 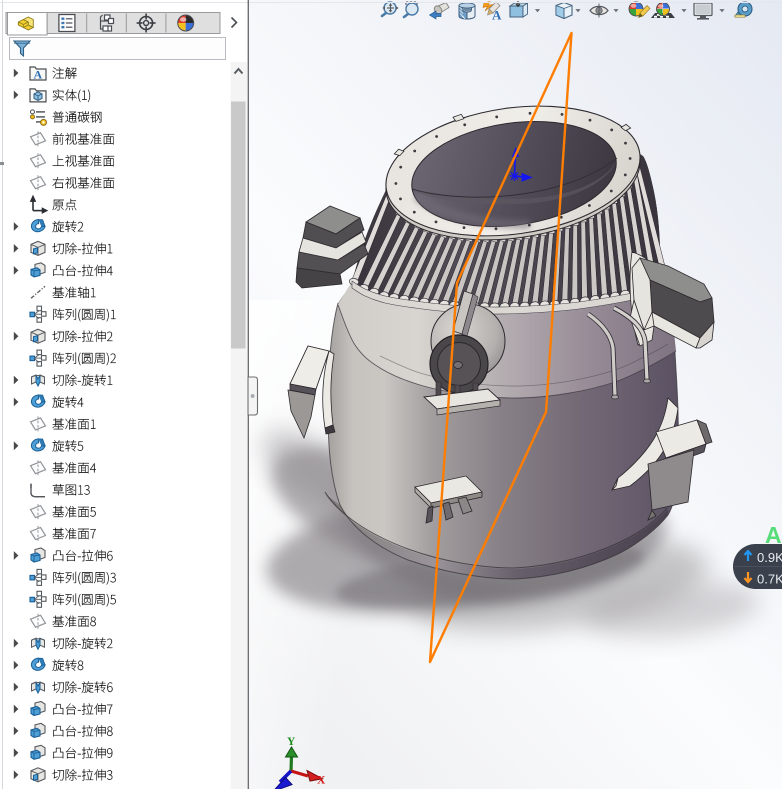 What do you see at coordinates (769, 557) in the screenshot?
I see `svg-text: 0.9K` at bounding box center [769, 557].